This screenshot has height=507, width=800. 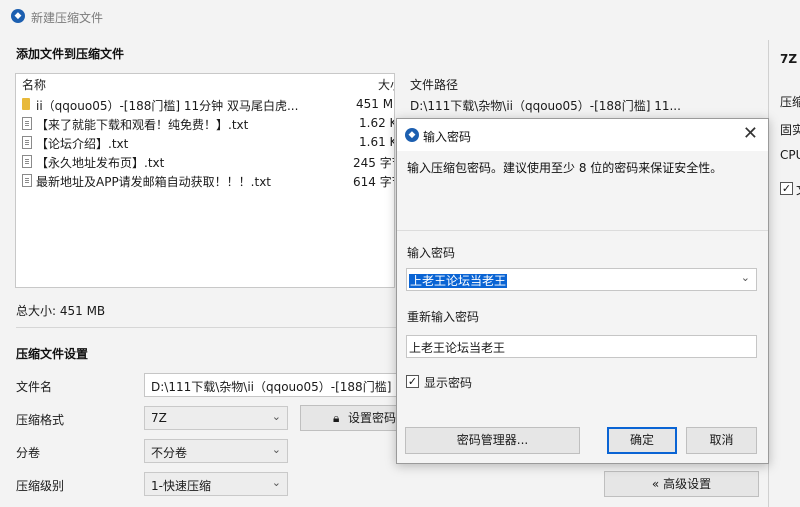 I want to click on window-title: 新建压缩文件, so click(x=67, y=18).